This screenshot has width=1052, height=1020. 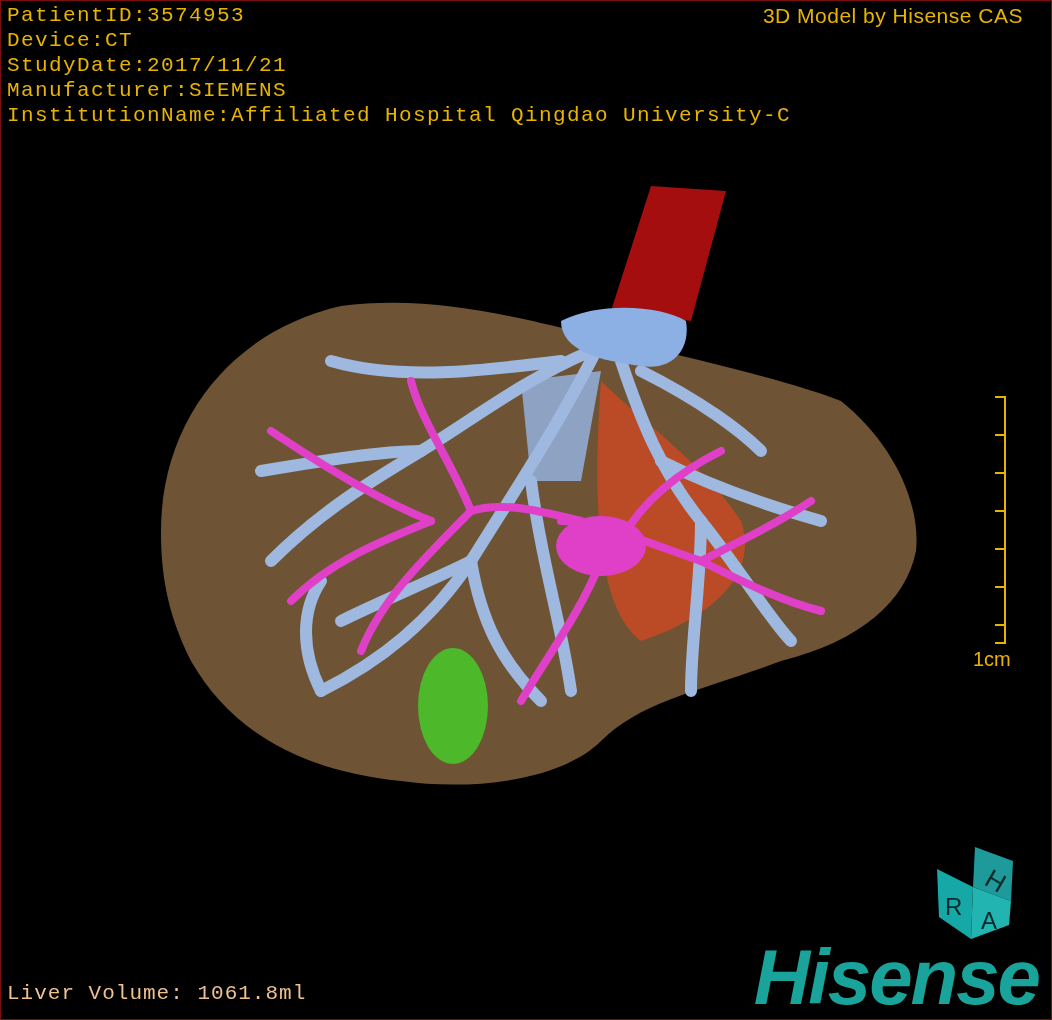 What do you see at coordinates (975, 893) in the screenshot?
I see `orientation-cube: H R A` at bounding box center [975, 893].